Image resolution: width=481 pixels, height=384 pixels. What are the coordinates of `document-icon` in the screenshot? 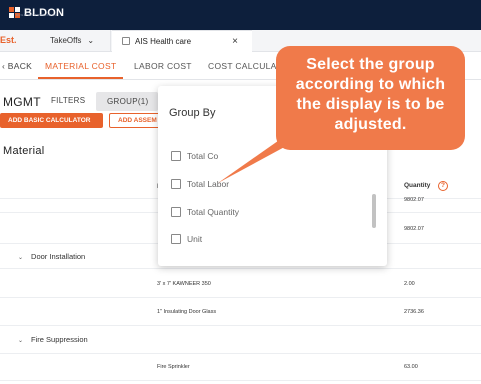 It's located at (126, 41).